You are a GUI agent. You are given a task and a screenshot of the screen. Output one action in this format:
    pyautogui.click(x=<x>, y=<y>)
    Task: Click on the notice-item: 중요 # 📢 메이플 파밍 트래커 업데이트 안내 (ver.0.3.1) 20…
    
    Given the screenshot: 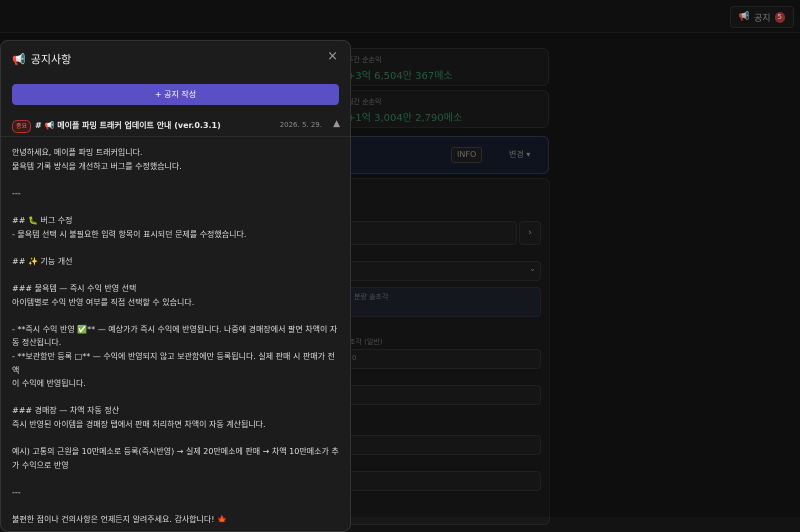 What is the action you would take?
    pyautogui.click(x=175, y=126)
    